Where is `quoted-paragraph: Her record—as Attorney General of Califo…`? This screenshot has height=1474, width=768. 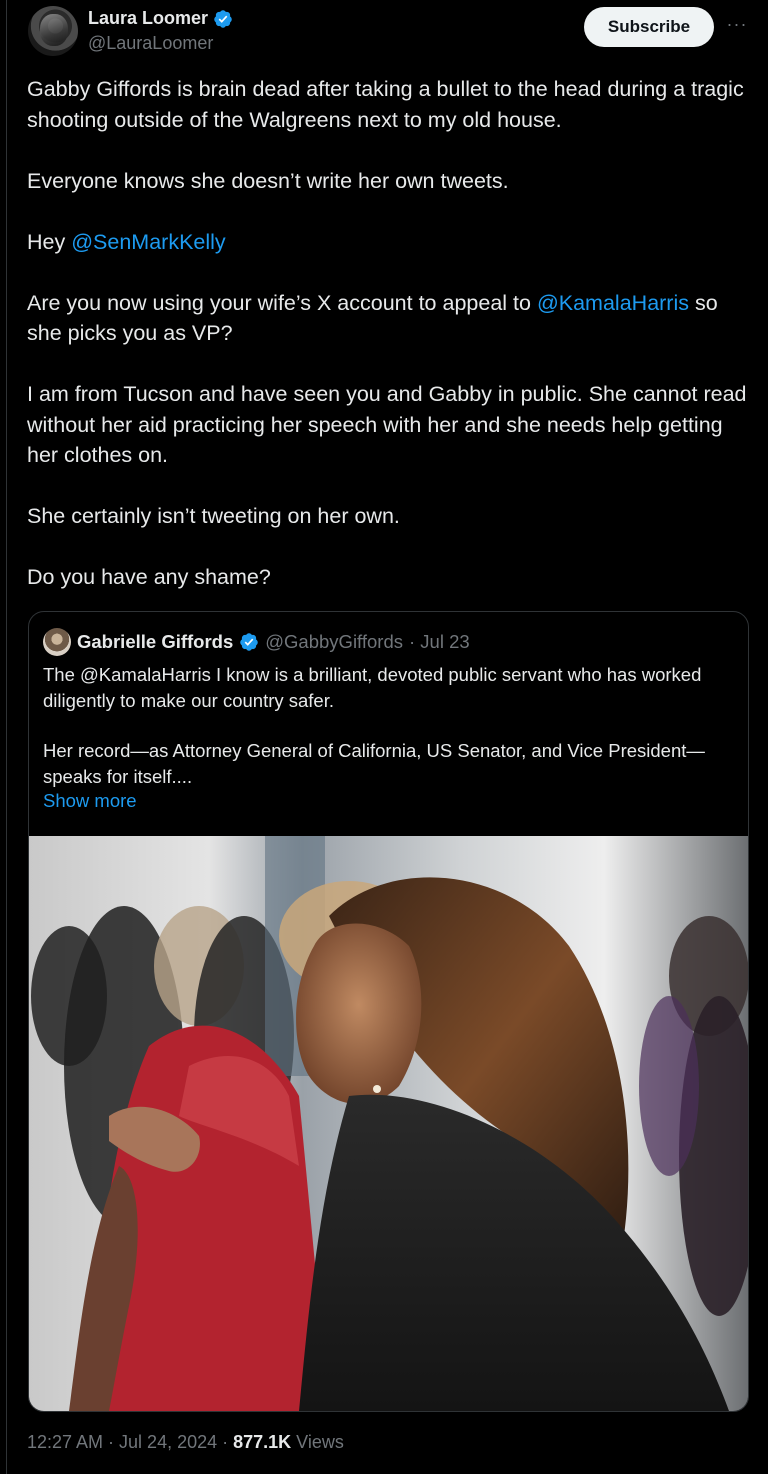
quoted-paragraph: Her record—as Attorney General of Califo… is located at coordinates (374, 763).